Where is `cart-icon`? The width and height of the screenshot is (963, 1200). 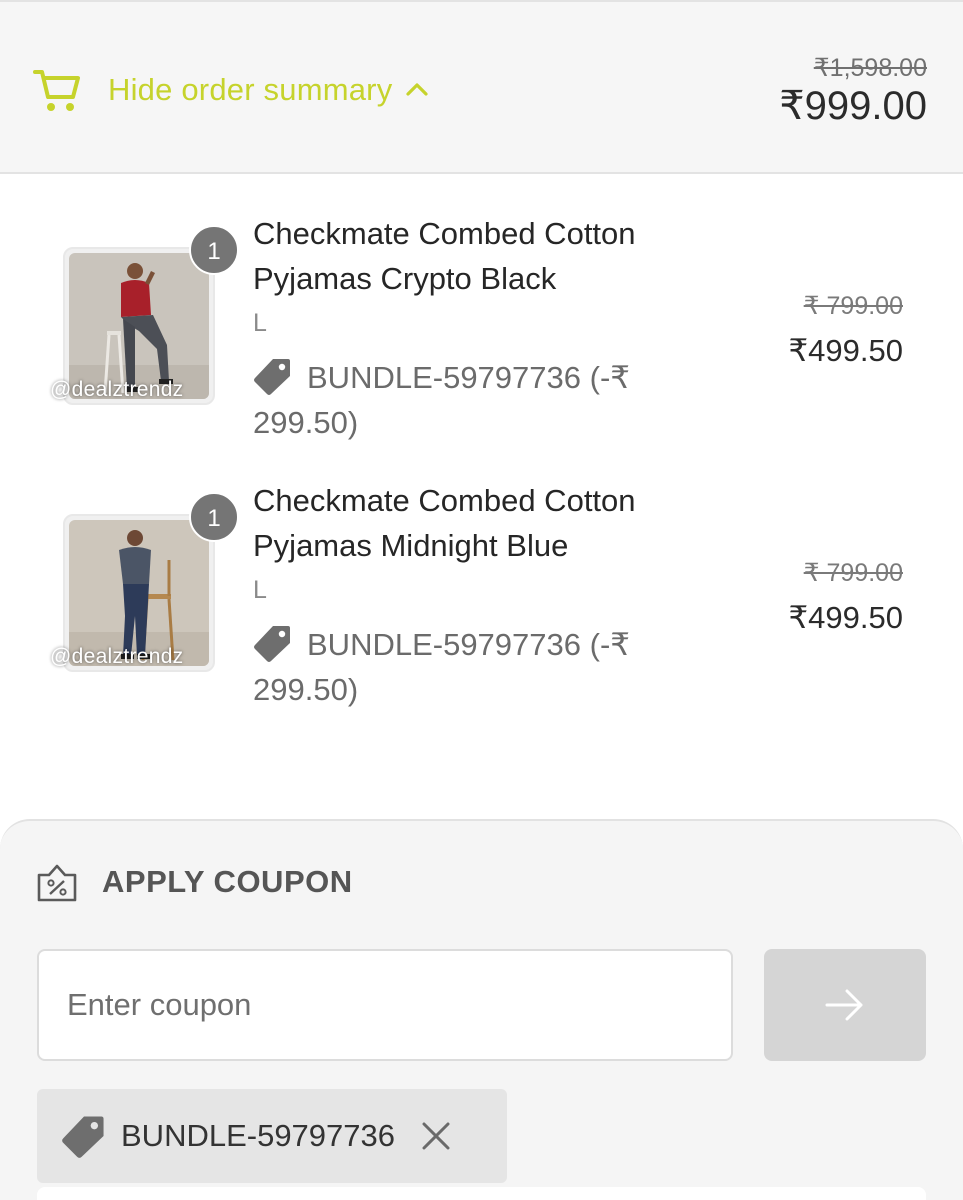 cart-icon is located at coordinates (56, 90).